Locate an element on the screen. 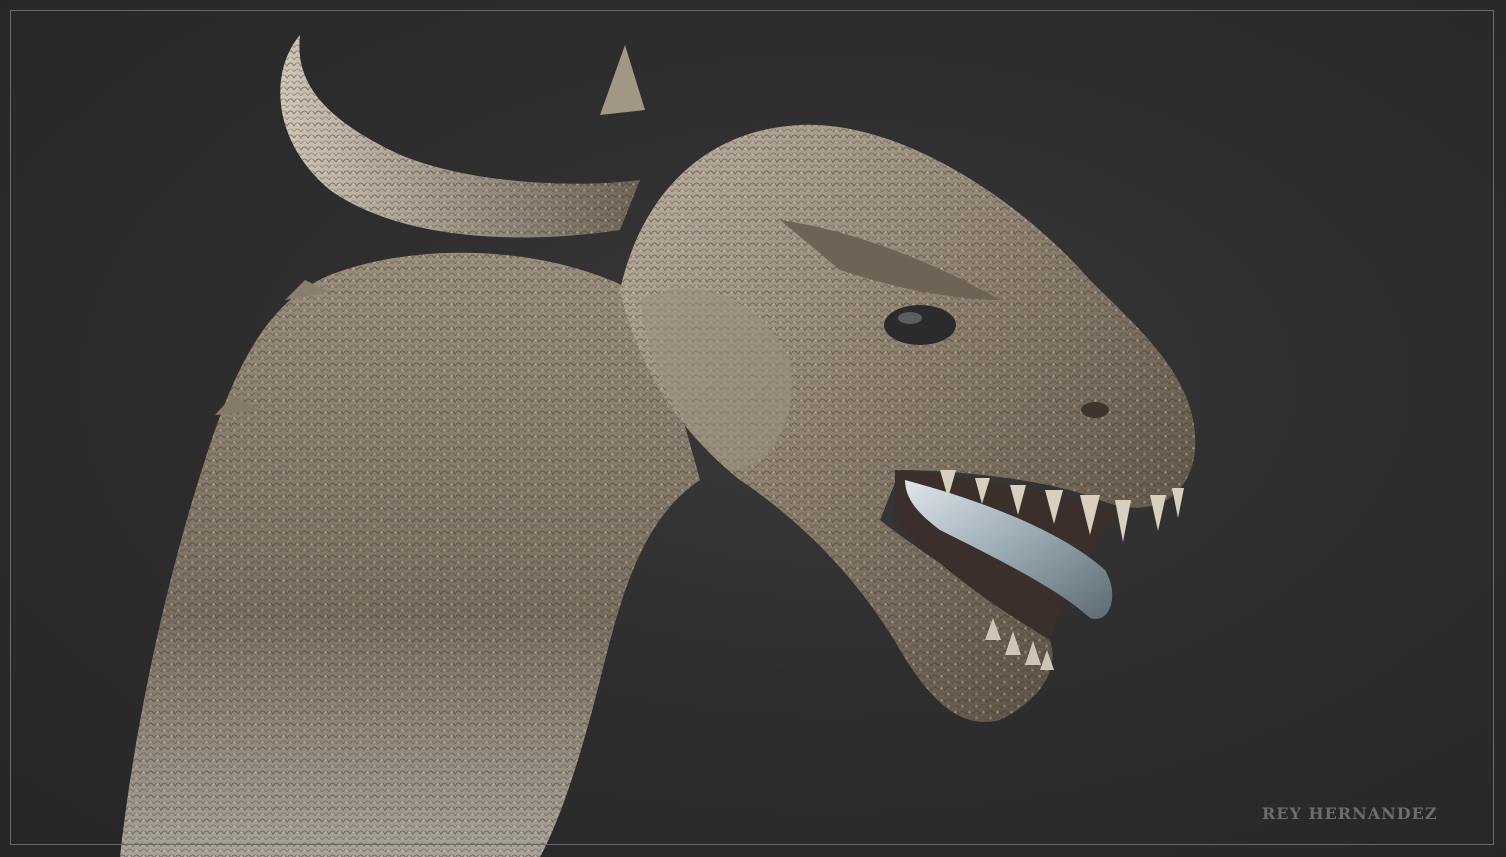 The image size is (1506, 857). nostril is located at coordinates (1095, 410).